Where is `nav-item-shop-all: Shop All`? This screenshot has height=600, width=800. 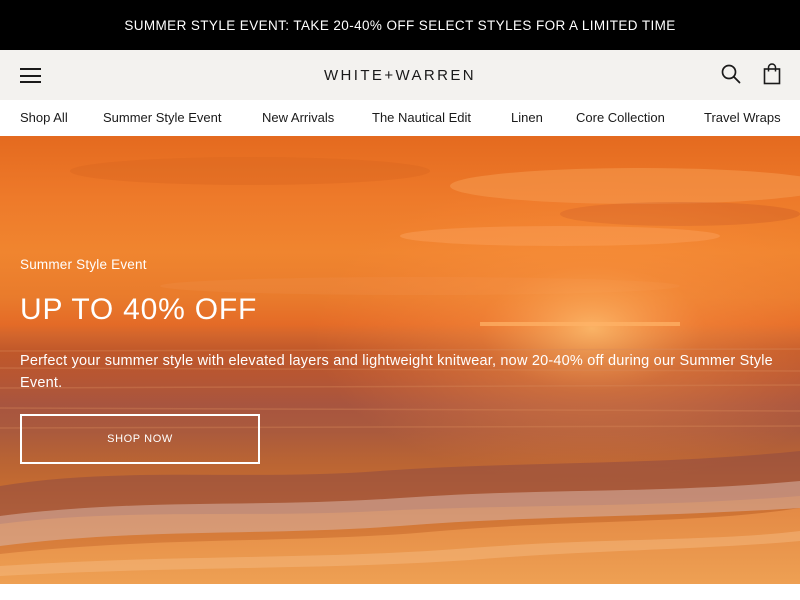
nav-item-shop-all: Shop All is located at coordinates (44, 117).